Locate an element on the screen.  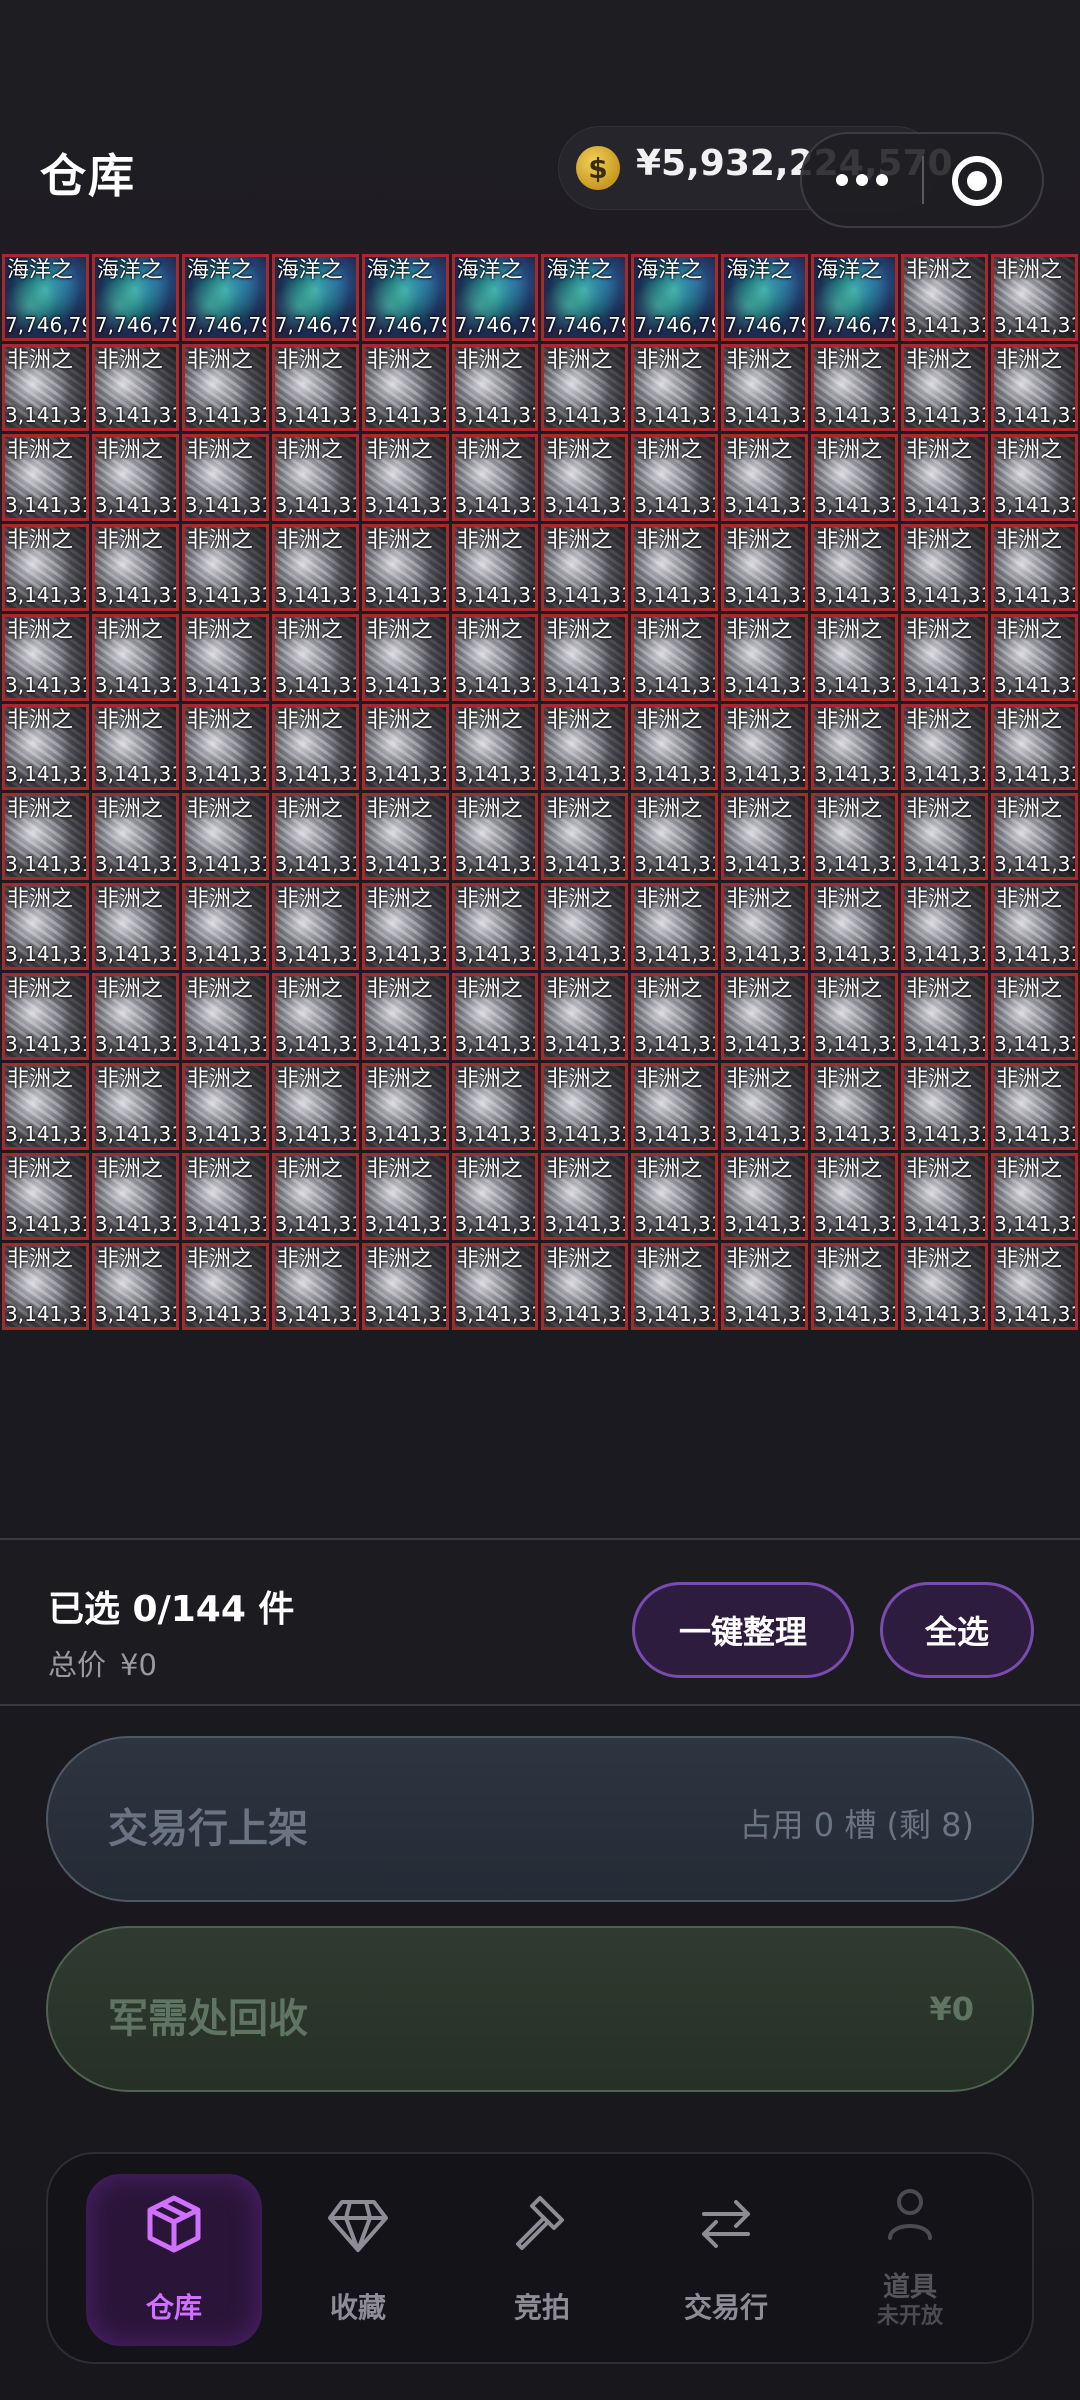
select-all-button: 全选 is located at coordinates (957, 1630).